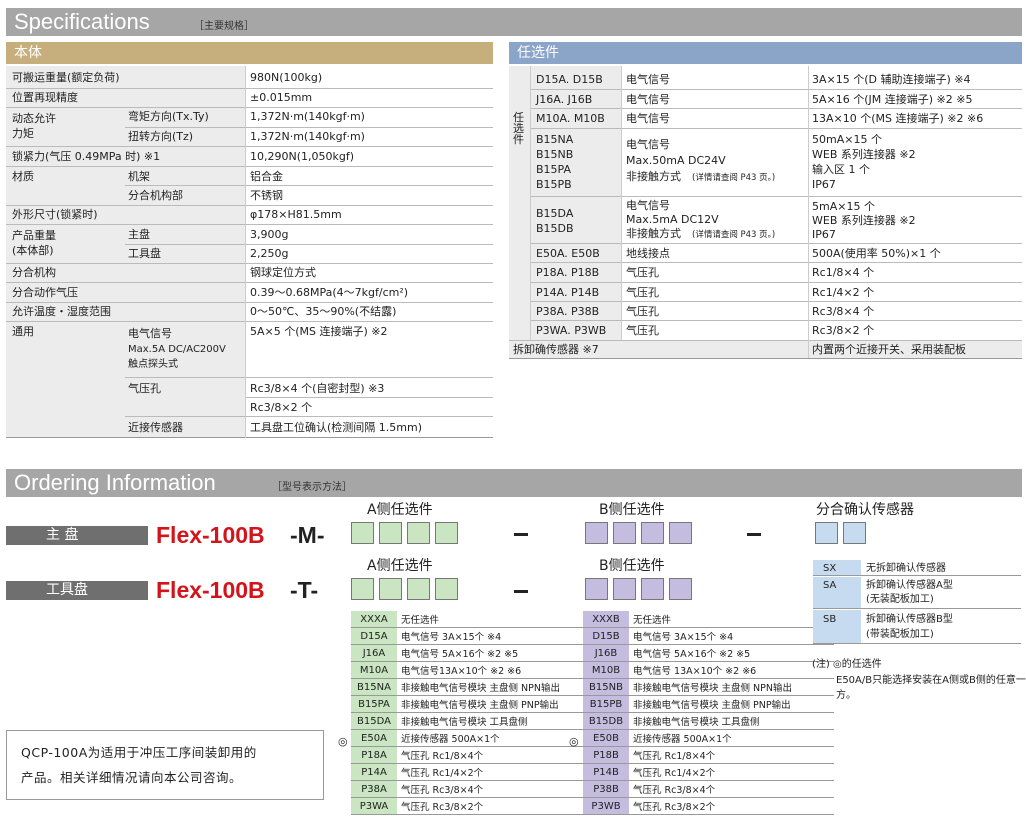 The height and width of the screenshot is (825, 1026). What do you see at coordinates (606, 670) in the screenshot?
I see `option-code: M10B` at bounding box center [606, 670].